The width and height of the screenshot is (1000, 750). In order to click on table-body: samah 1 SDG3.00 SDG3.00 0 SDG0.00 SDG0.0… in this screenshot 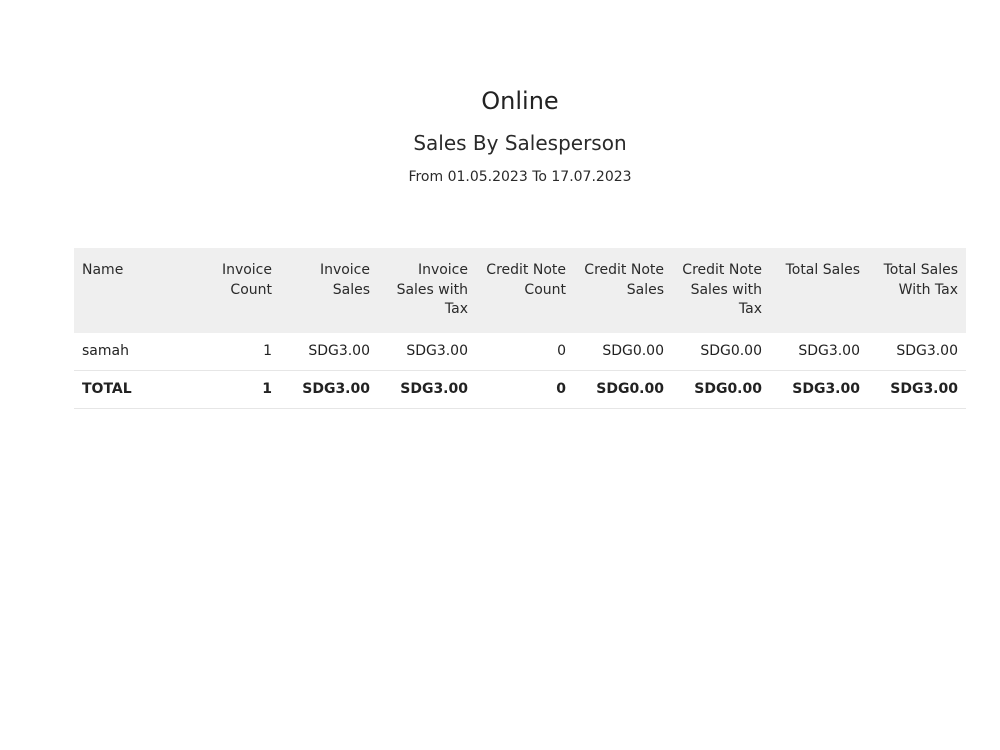, I will do `click(520, 370)`.